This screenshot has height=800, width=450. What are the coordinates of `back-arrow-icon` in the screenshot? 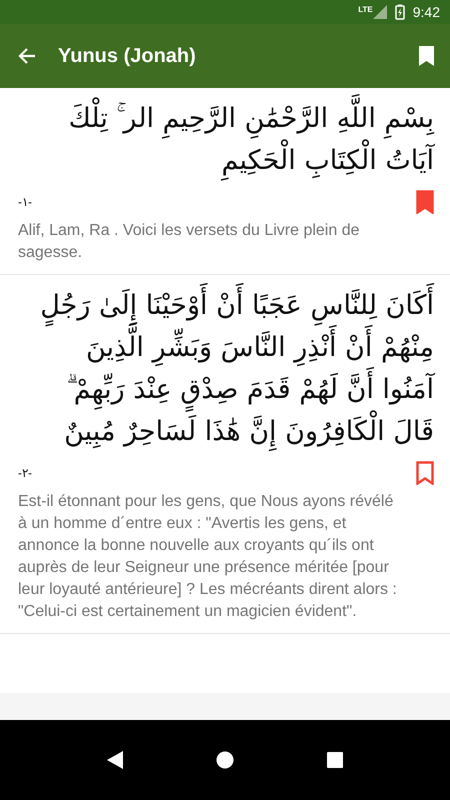 It's located at (27, 56).